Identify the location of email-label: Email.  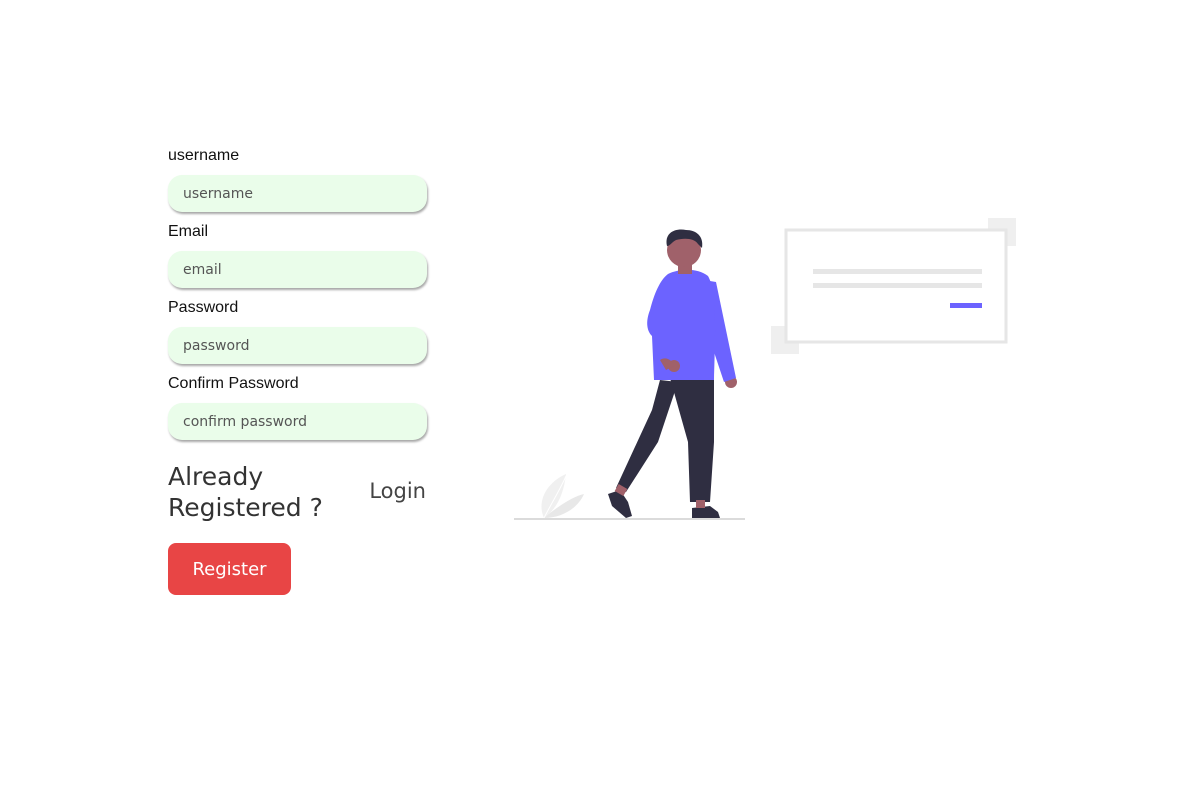
(188, 231).